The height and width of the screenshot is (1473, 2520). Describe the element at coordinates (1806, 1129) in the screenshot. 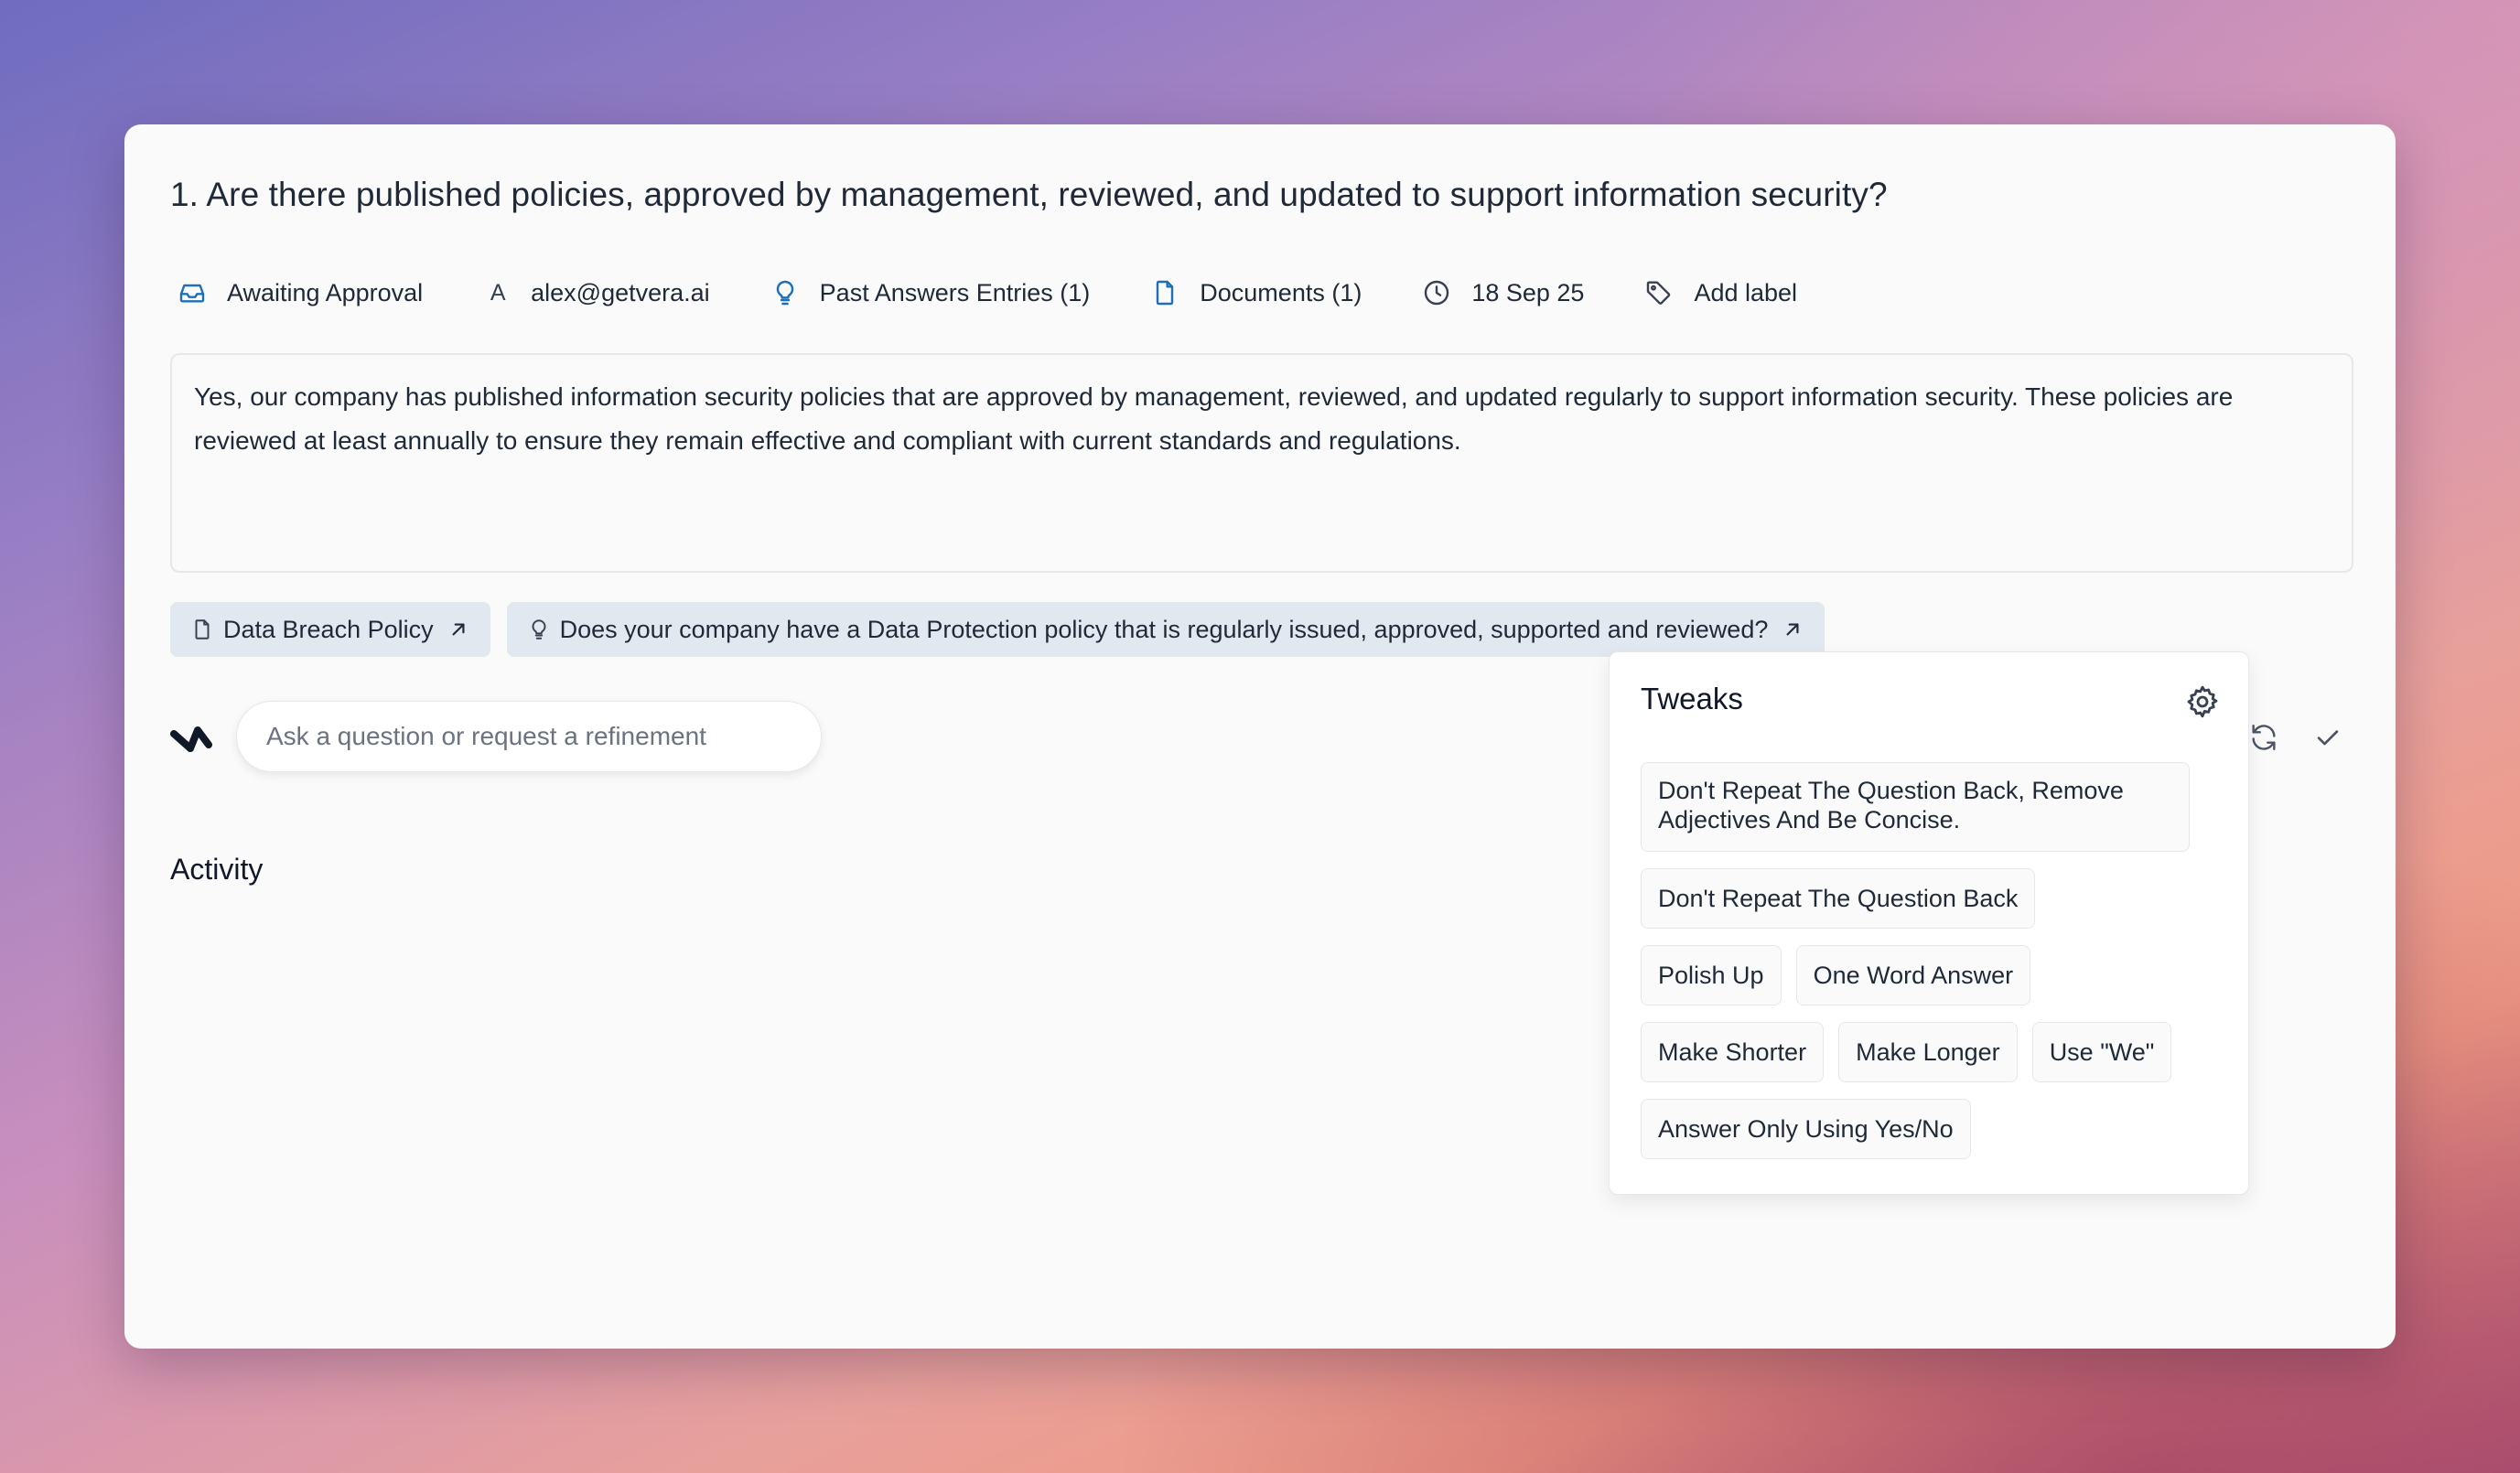

I see `tweak-option: Answer Only Using Yes/No` at that location.